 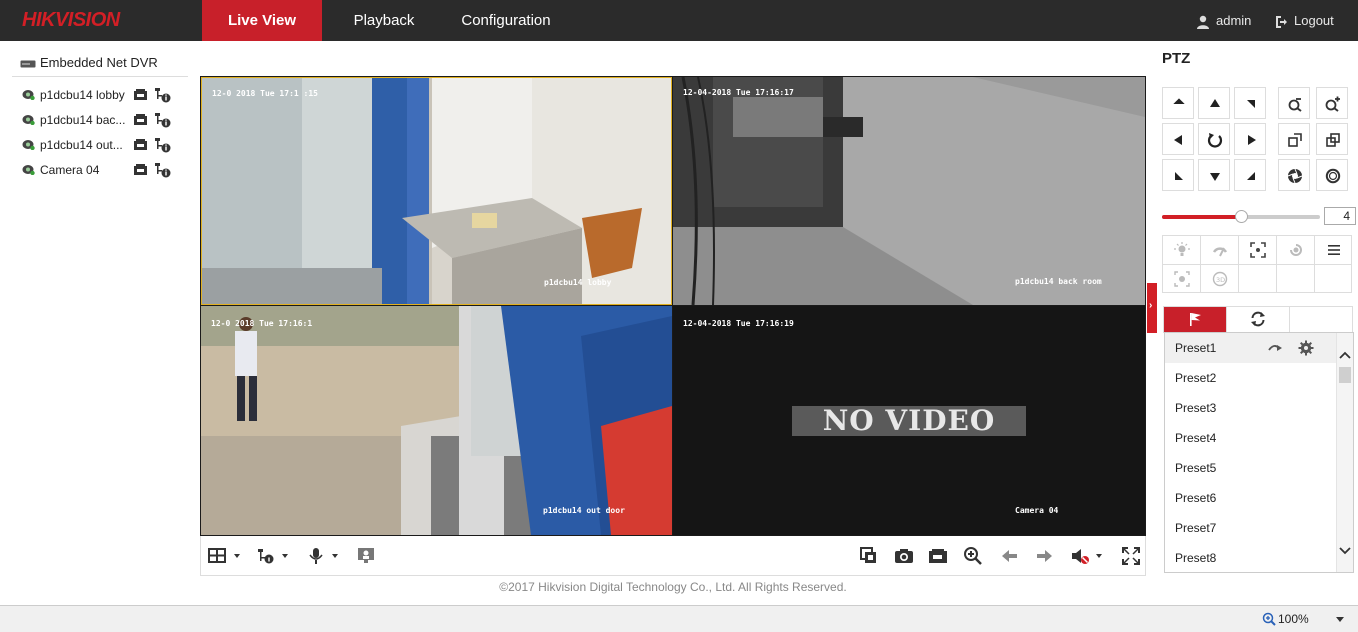 What do you see at coordinates (102, 96) in the screenshot?
I see `camera-item: p1dcbu14 lobby` at bounding box center [102, 96].